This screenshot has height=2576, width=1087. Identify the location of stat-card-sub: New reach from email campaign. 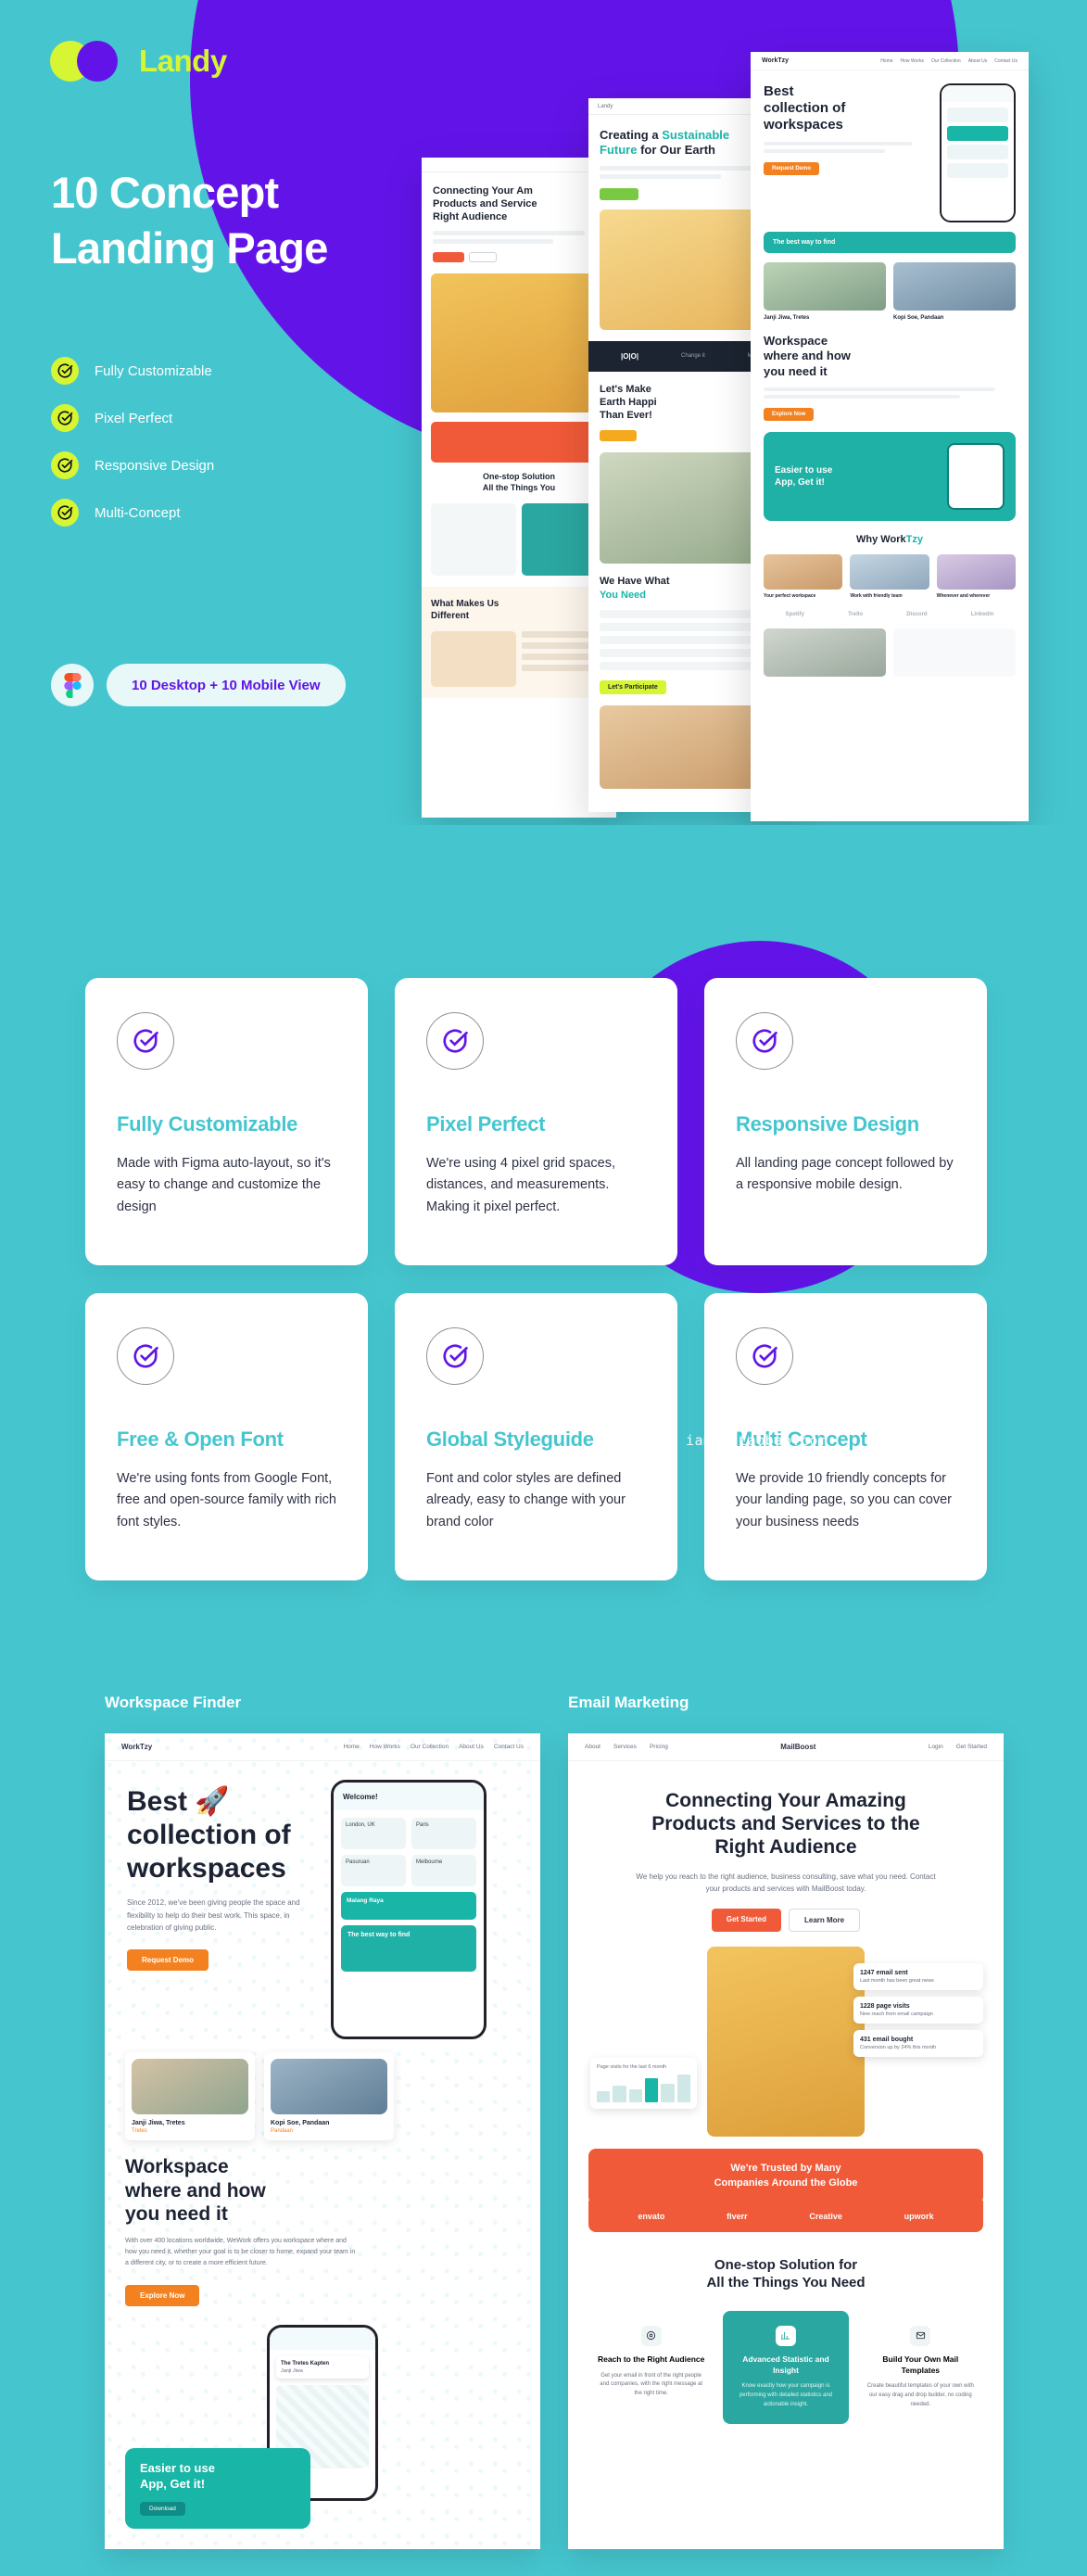
(896, 2014).